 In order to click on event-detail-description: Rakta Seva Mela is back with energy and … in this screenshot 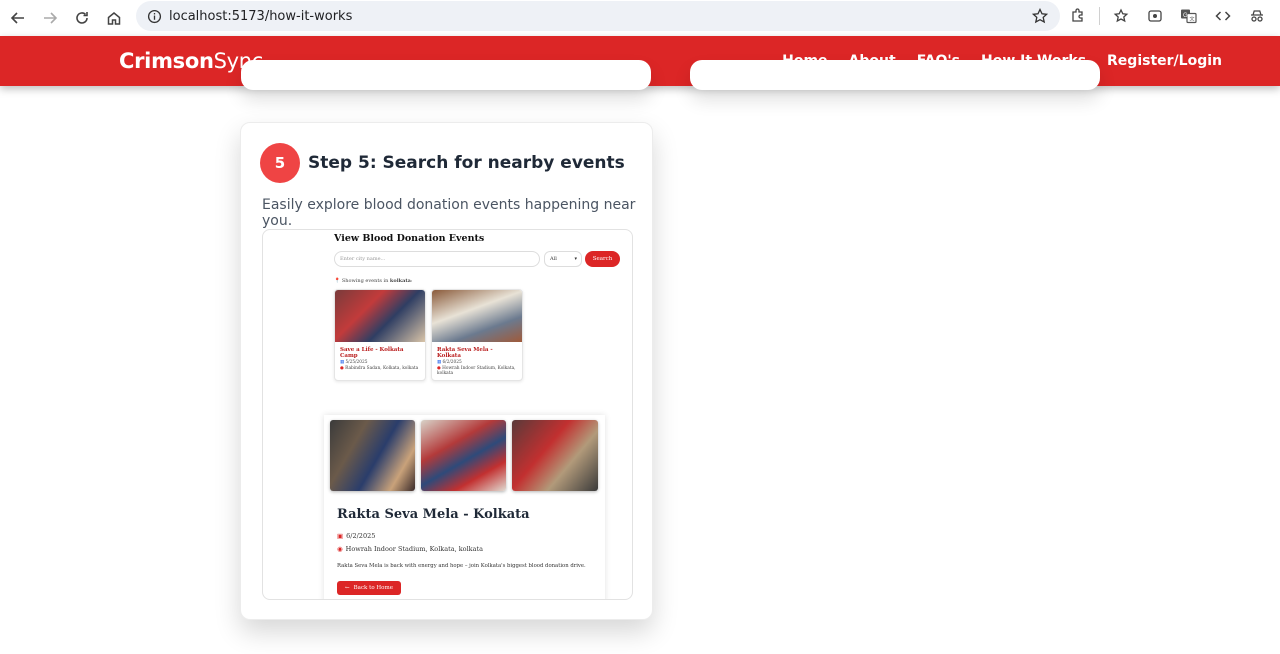, I will do `click(461, 566)`.